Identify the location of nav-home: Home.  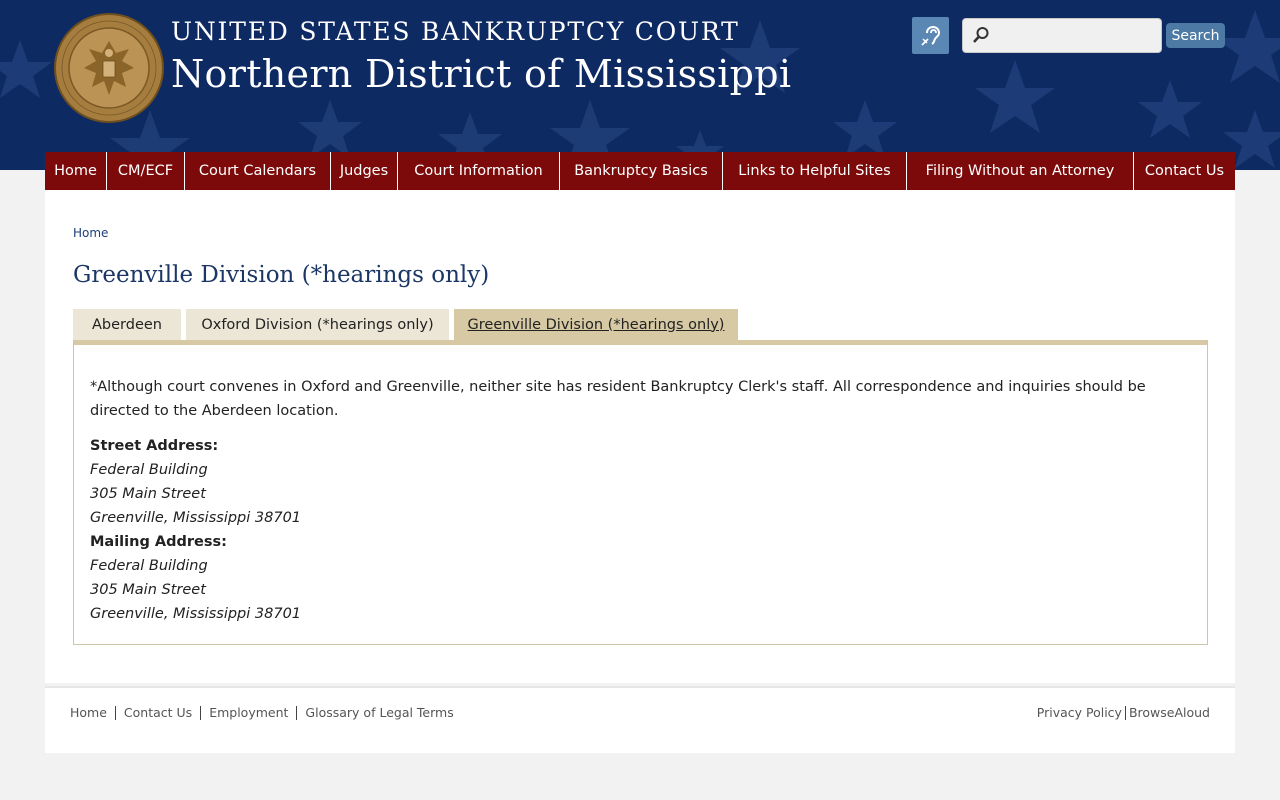
(76, 171).